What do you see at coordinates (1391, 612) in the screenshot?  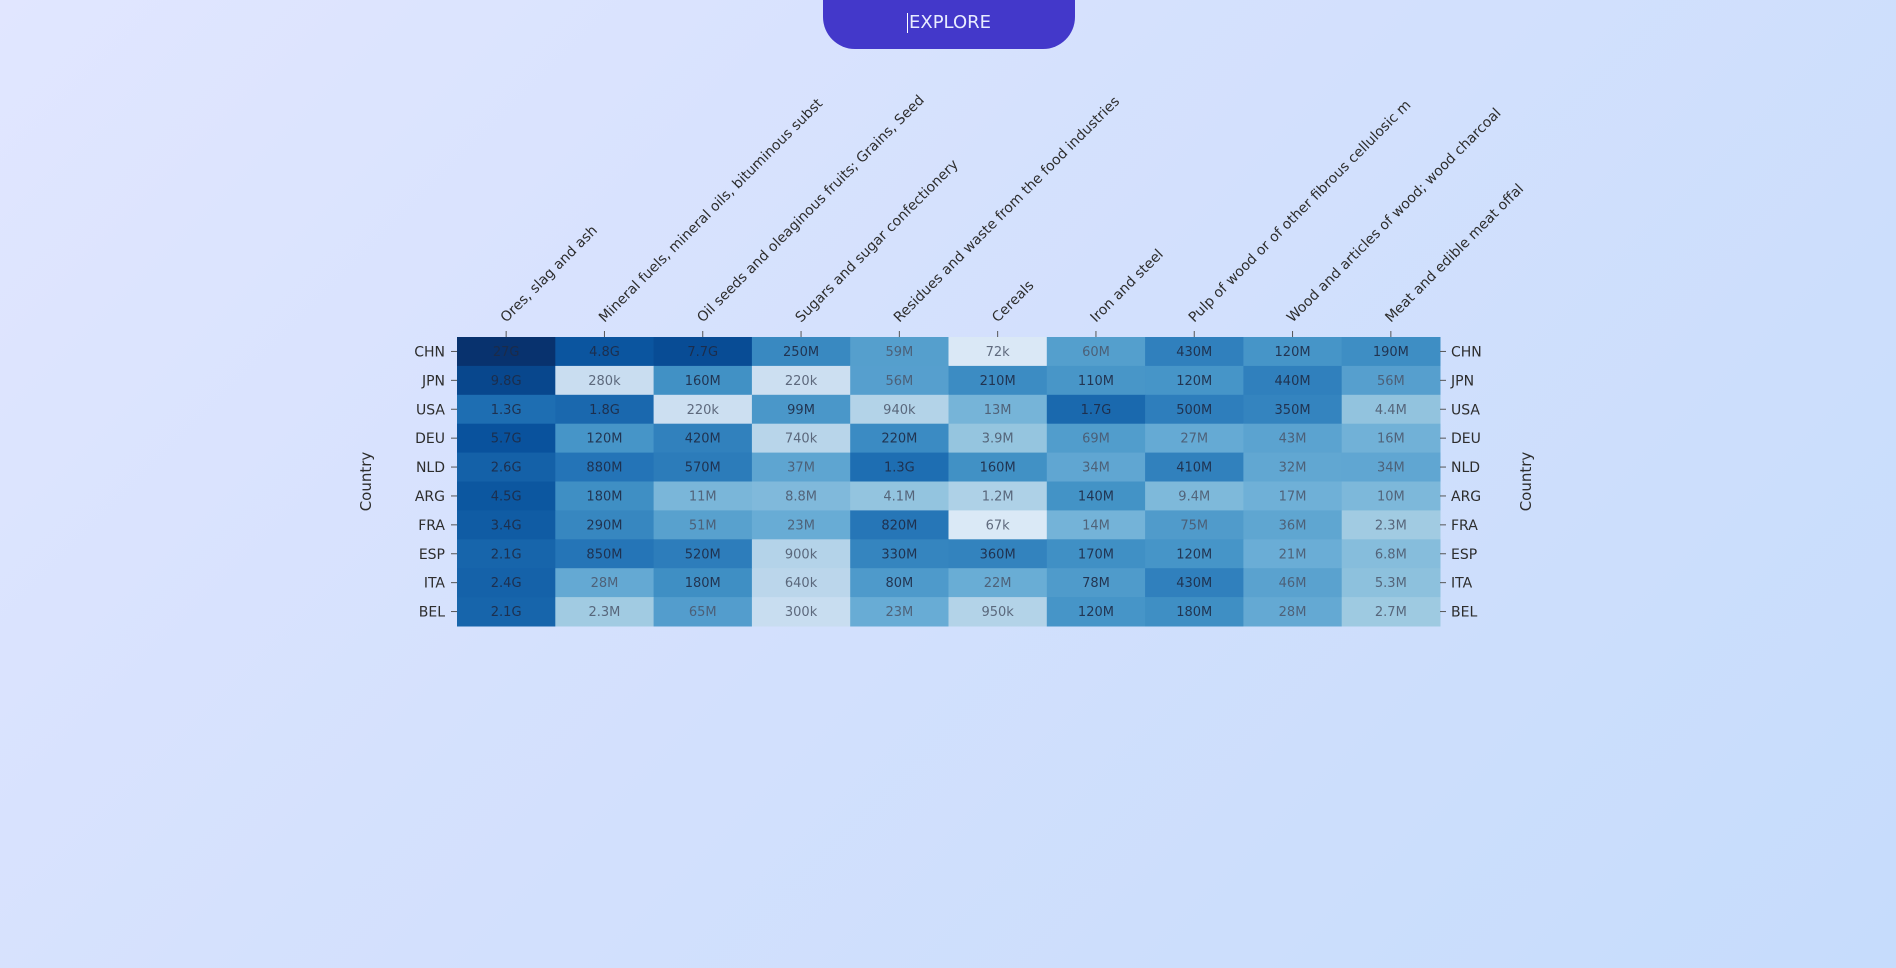 I see `cell-value-label: 2.7M` at bounding box center [1391, 612].